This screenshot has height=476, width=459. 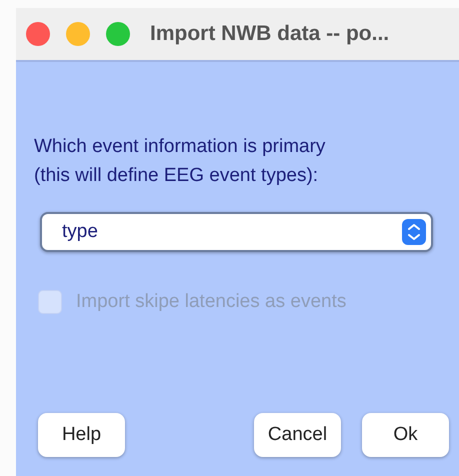 What do you see at coordinates (38, 34) in the screenshot?
I see `close-icon` at bounding box center [38, 34].